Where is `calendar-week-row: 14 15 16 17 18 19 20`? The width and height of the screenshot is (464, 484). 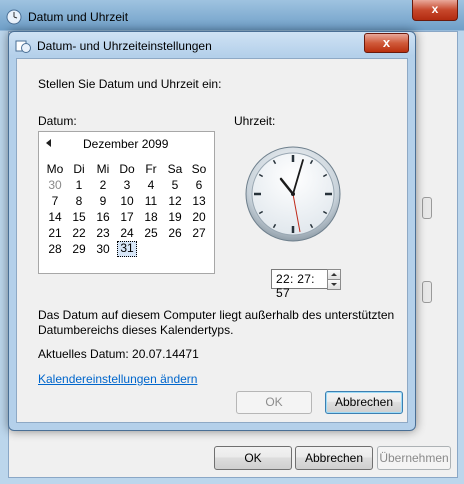 calendar-week-row: 14 15 16 17 18 19 20 is located at coordinates (127, 217).